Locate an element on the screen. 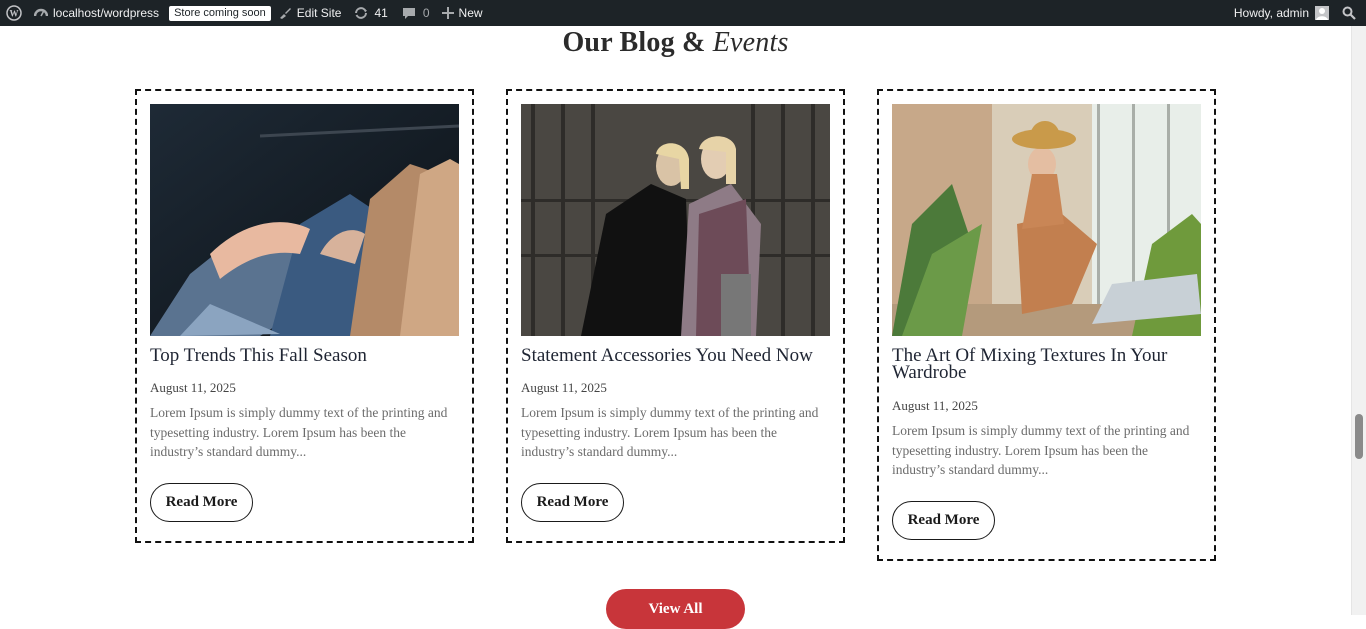 Image resolution: width=1366 pixels, height=629 pixels. howdy-text: Howdy, admin is located at coordinates (1271, 13).